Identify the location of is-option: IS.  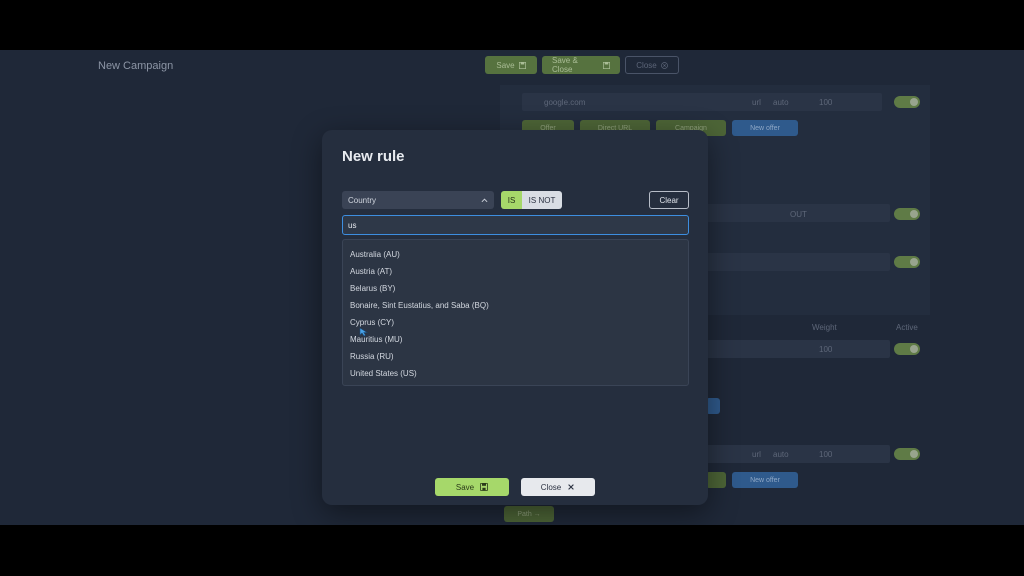
(511, 200).